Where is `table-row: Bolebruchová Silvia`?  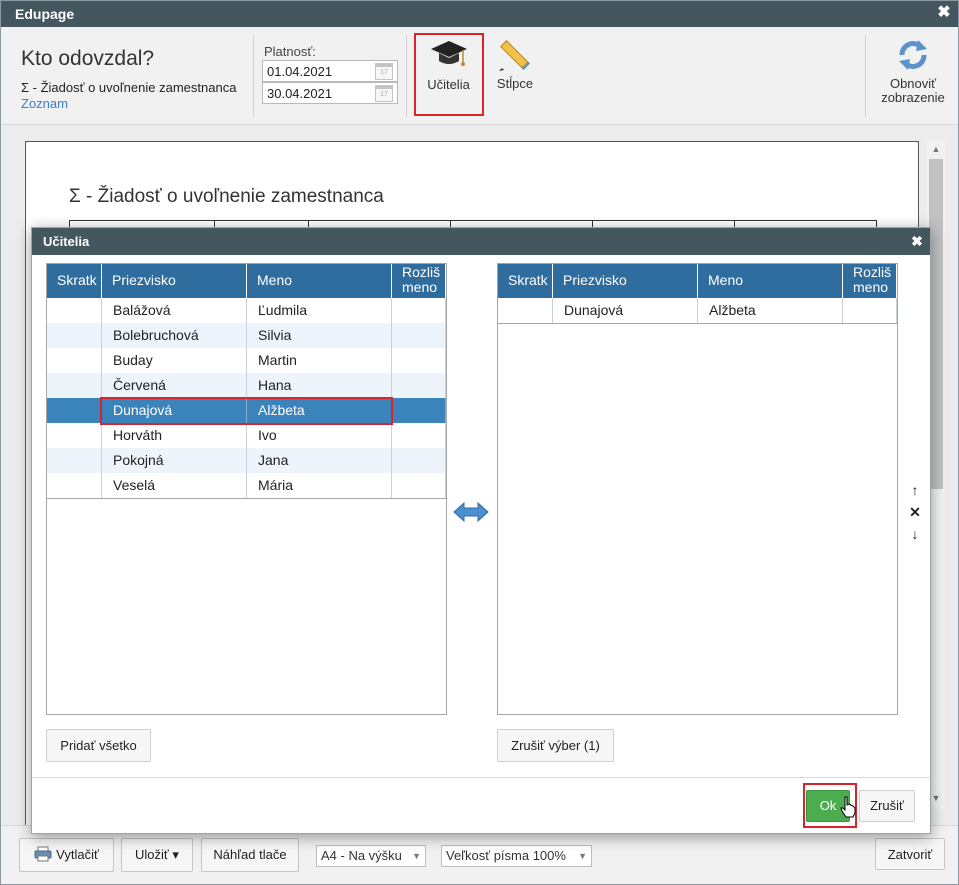
table-row: Bolebruchová Silvia is located at coordinates (246, 335).